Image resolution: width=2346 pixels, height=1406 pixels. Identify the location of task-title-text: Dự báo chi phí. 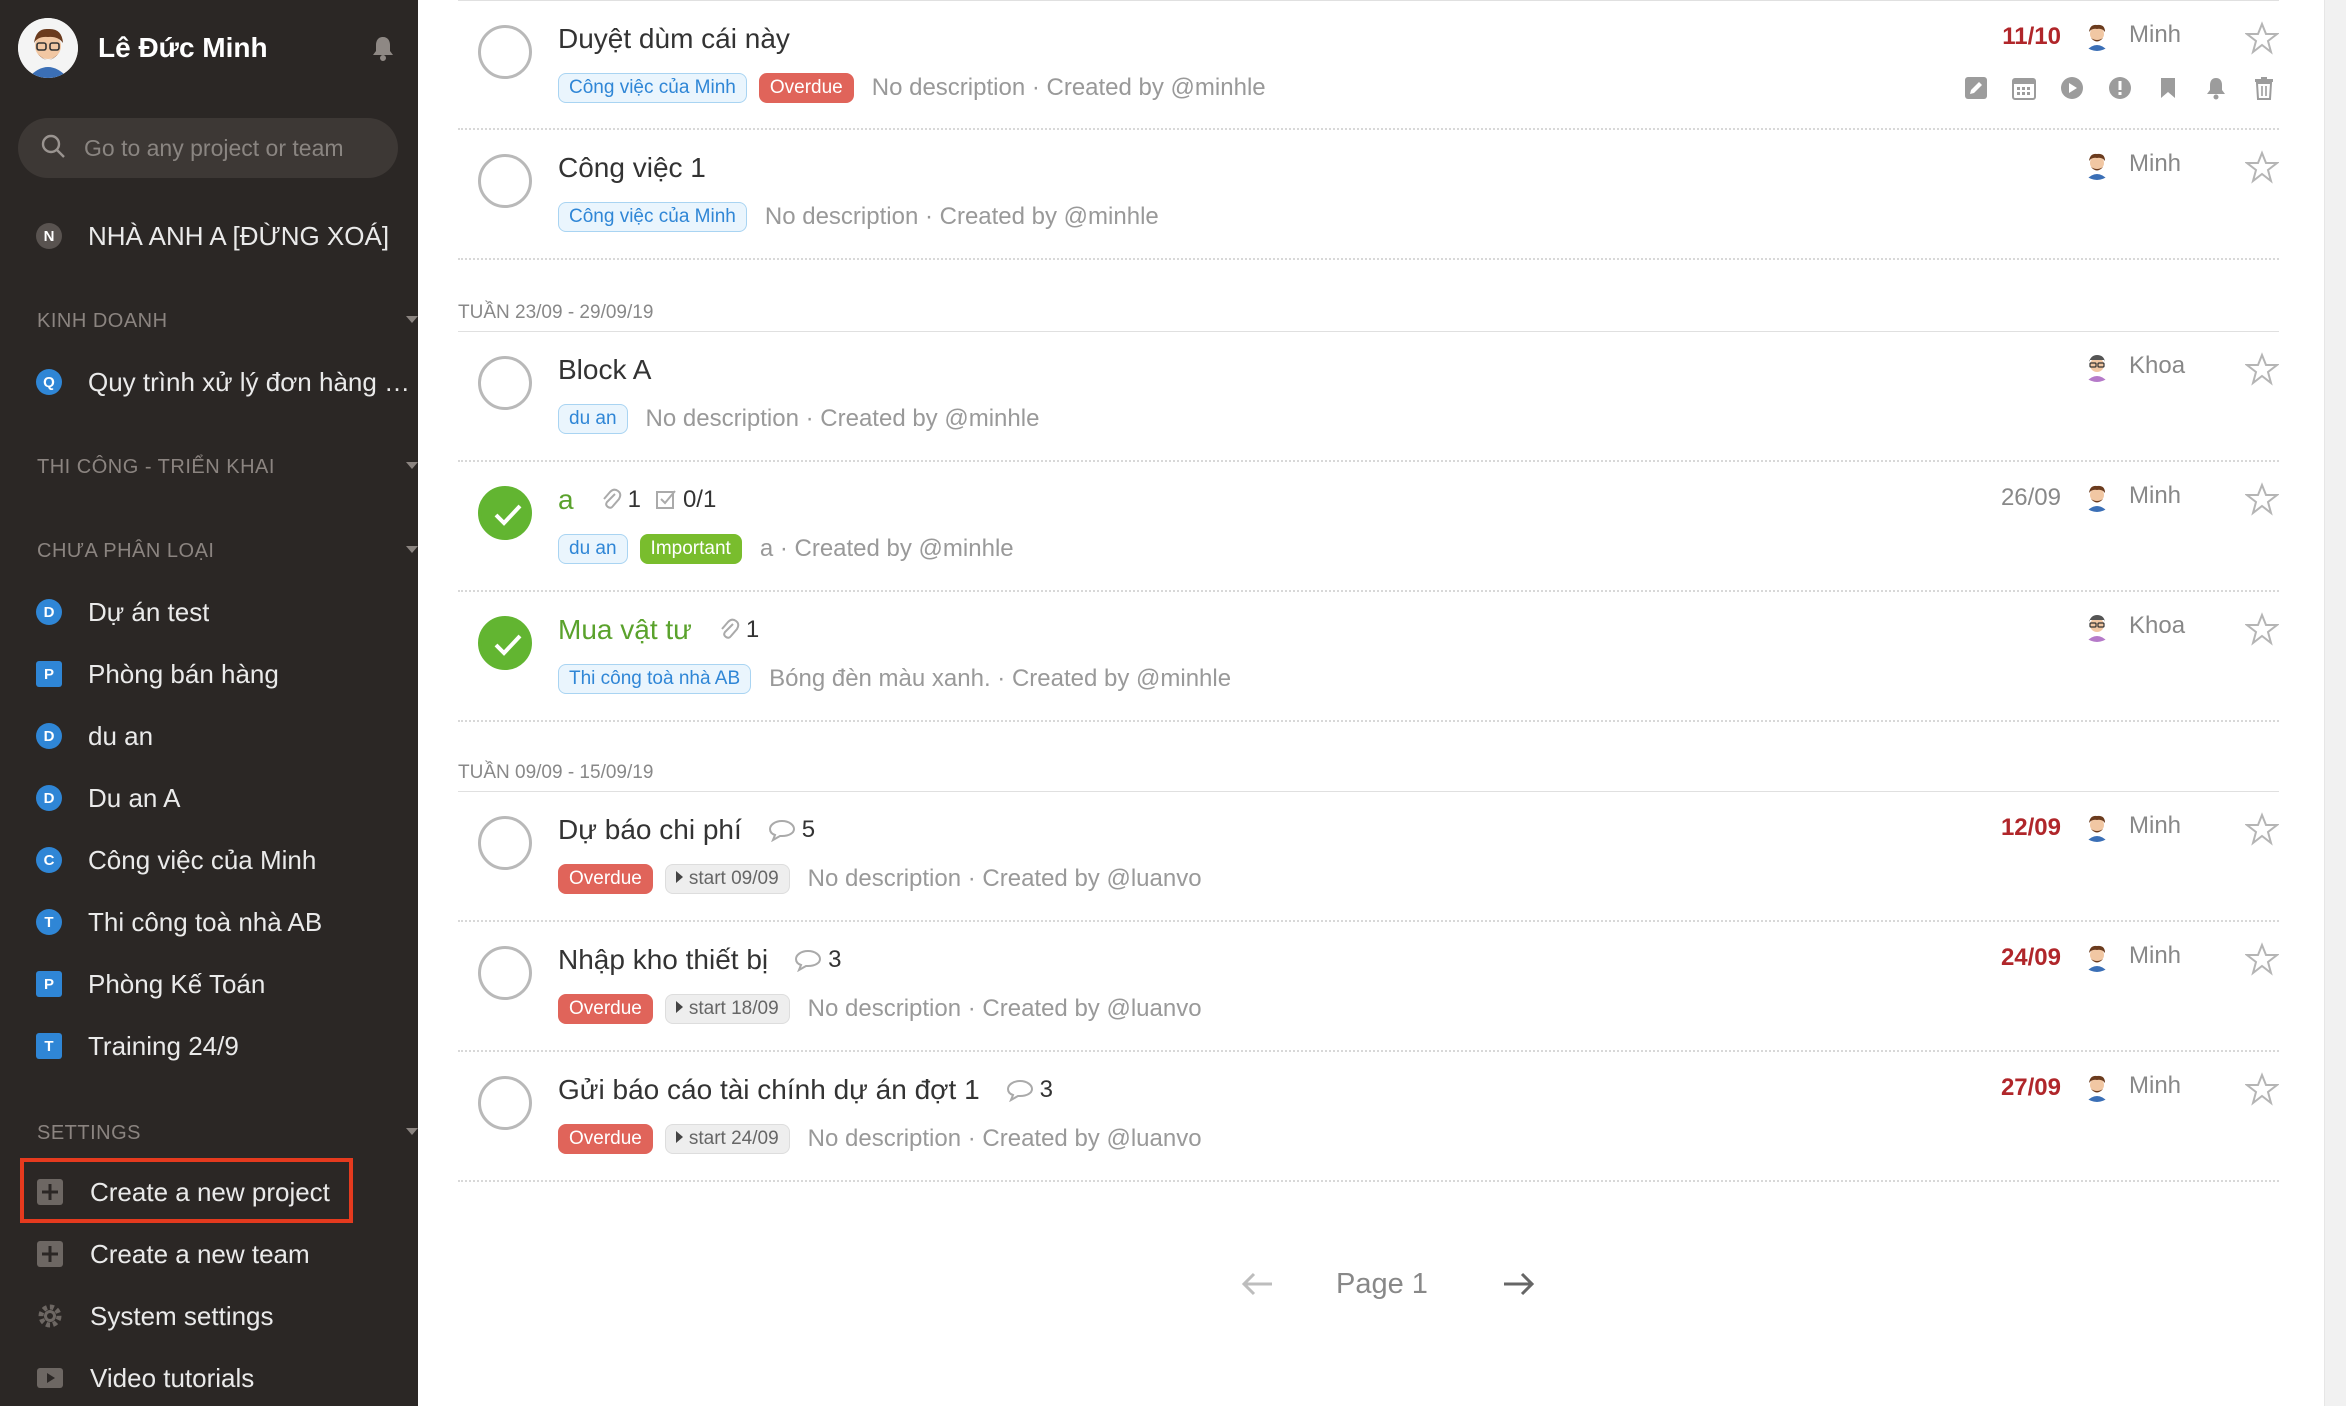
(650, 829).